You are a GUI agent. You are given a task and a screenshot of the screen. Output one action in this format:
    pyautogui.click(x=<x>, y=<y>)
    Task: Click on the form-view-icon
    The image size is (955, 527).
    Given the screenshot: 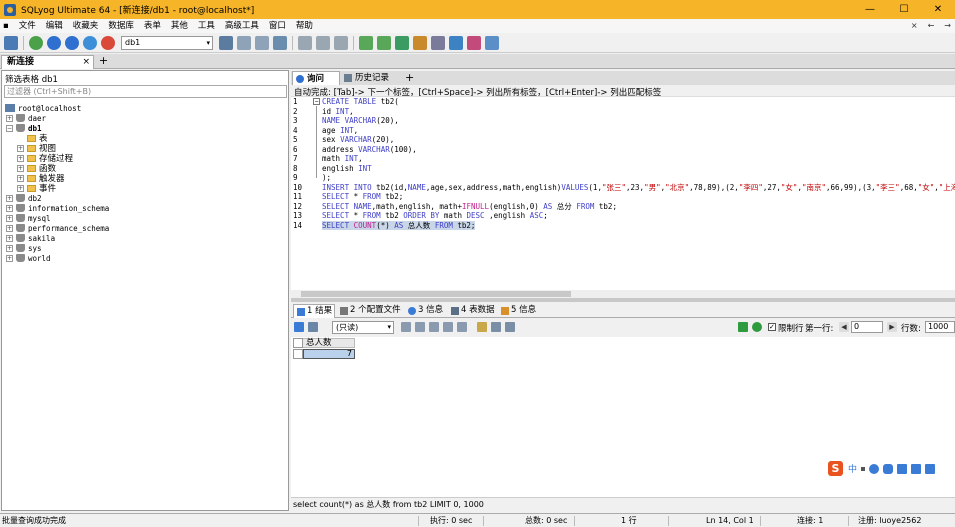 What is the action you would take?
    pyautogui.click(x=496, y=327)
    